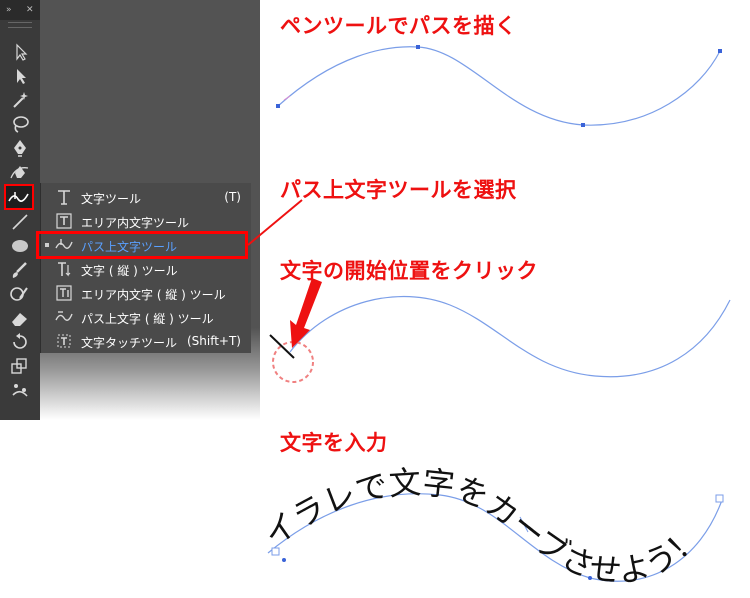 This screenshot has height=598, width=750. I want to click on step4-heading: 文字を入力, so click(334, 443).